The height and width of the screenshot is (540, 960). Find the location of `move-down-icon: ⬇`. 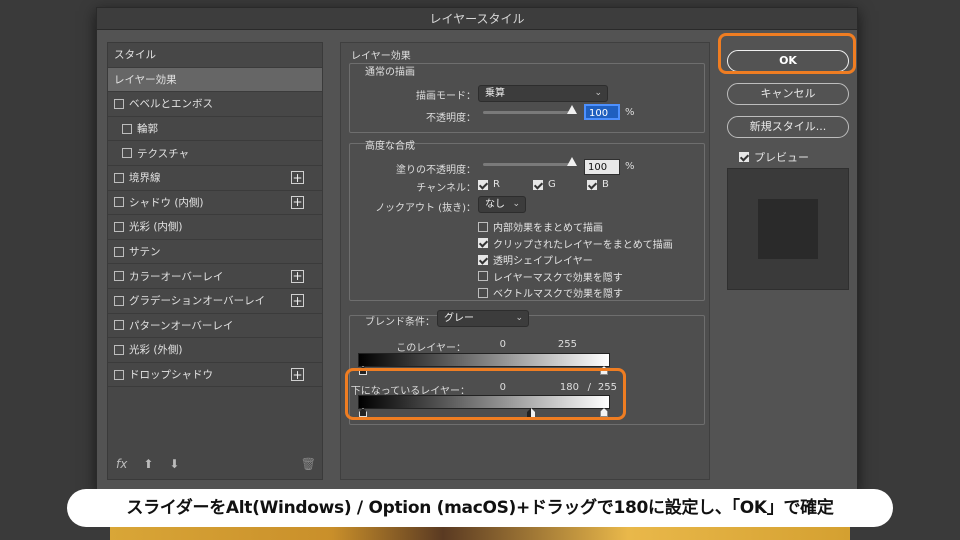

move-down-icon: ⬇ is located at coordinates (174, 464).